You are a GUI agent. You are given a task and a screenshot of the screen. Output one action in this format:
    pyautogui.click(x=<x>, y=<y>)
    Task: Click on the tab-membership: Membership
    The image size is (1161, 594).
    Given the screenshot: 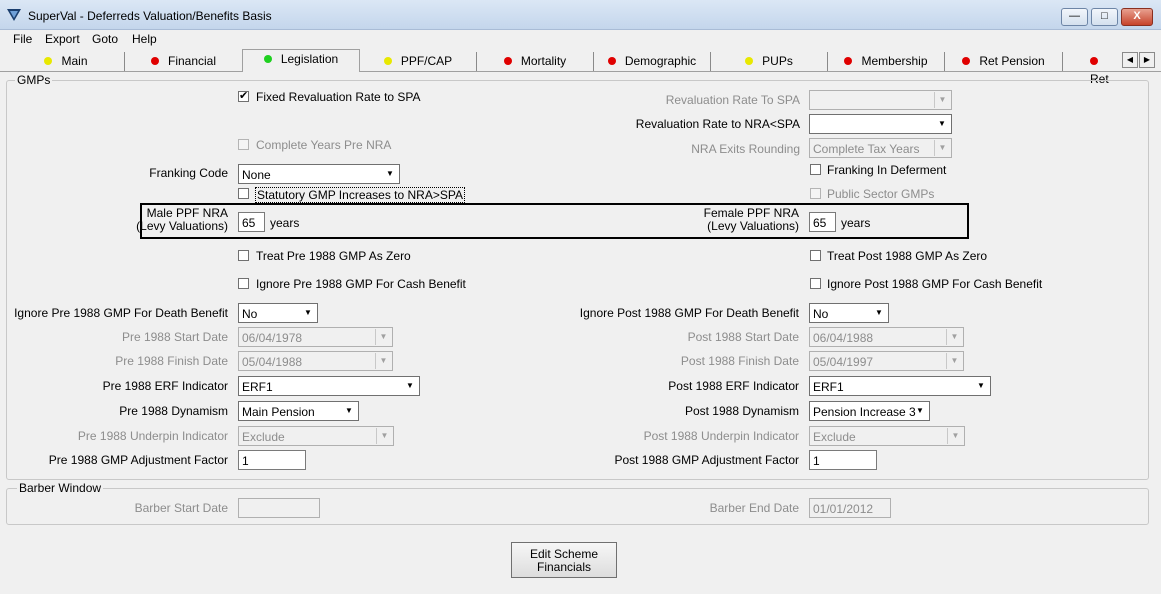 What is the action you would take?
    pyautogui.click(x=886, y=61)
    